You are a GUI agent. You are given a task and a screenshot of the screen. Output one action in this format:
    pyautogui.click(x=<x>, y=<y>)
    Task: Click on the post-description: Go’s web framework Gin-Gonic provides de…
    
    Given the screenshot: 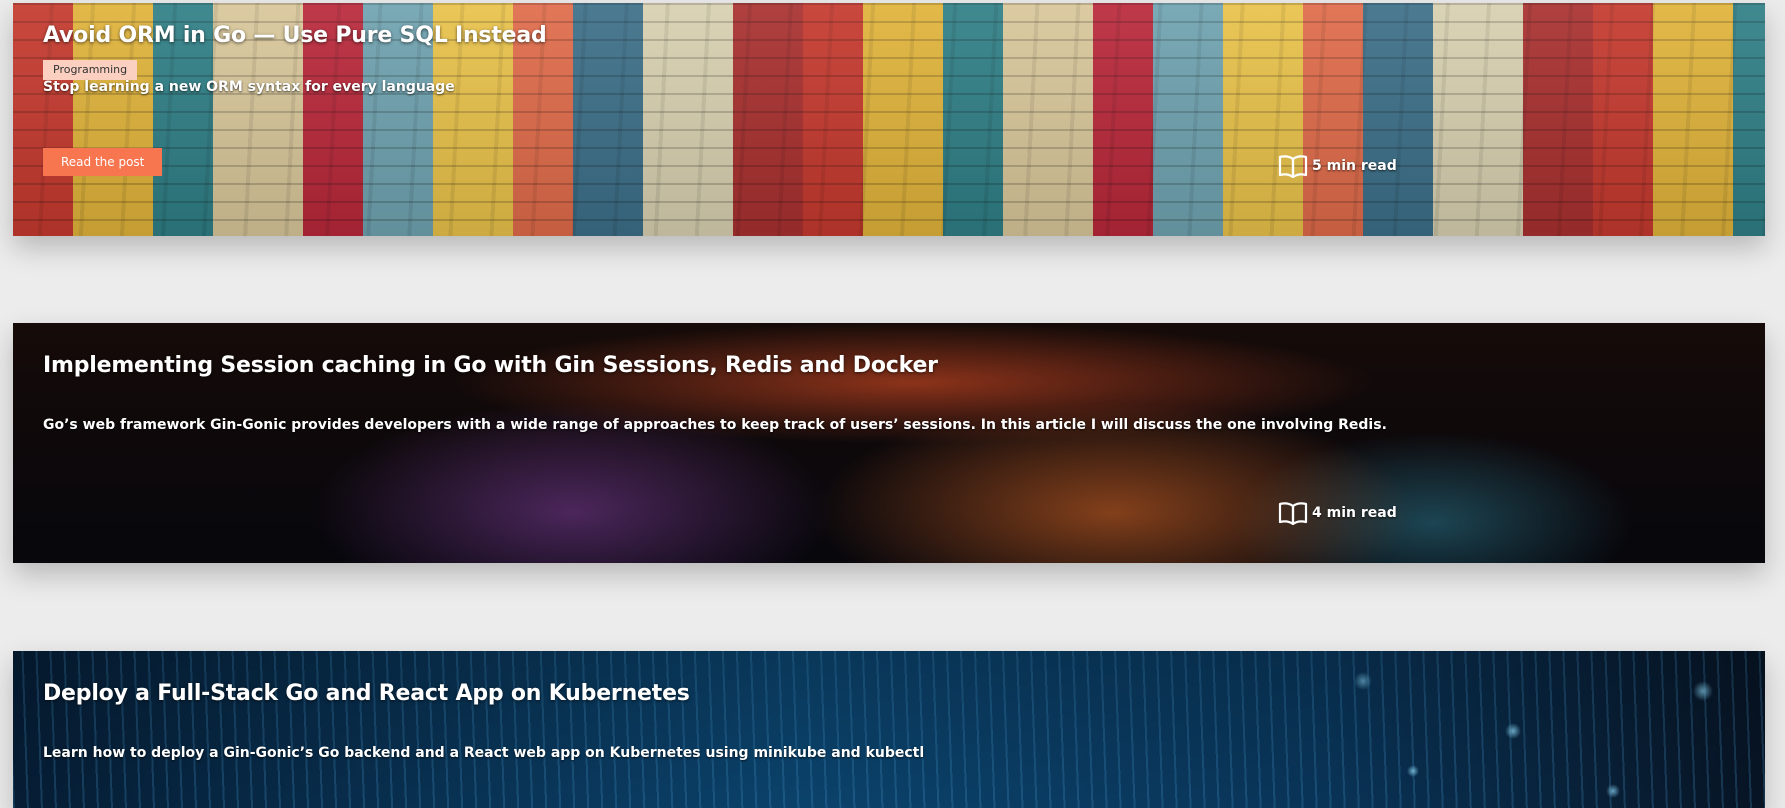 What is the action you would take?
    pyautogui.click(x=715, y=425)
    